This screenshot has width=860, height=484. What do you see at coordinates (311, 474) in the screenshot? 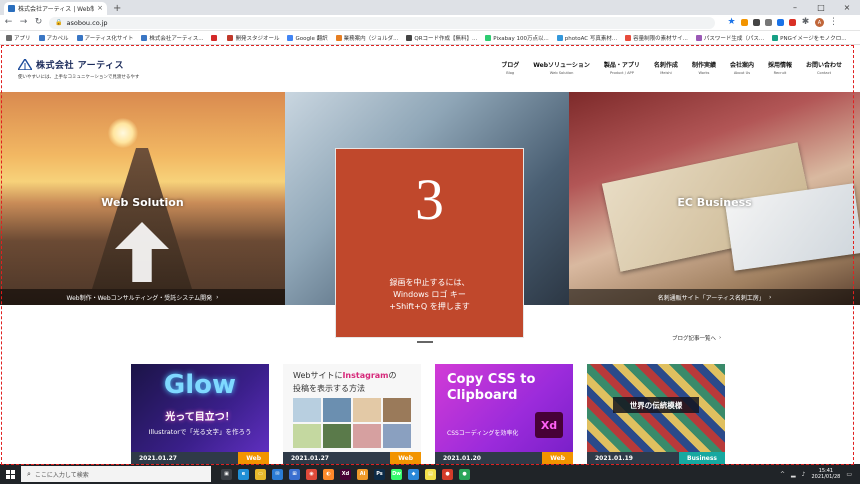
I see `taskbar-chrome-icon: ◉` at bounding box center [311, 474].